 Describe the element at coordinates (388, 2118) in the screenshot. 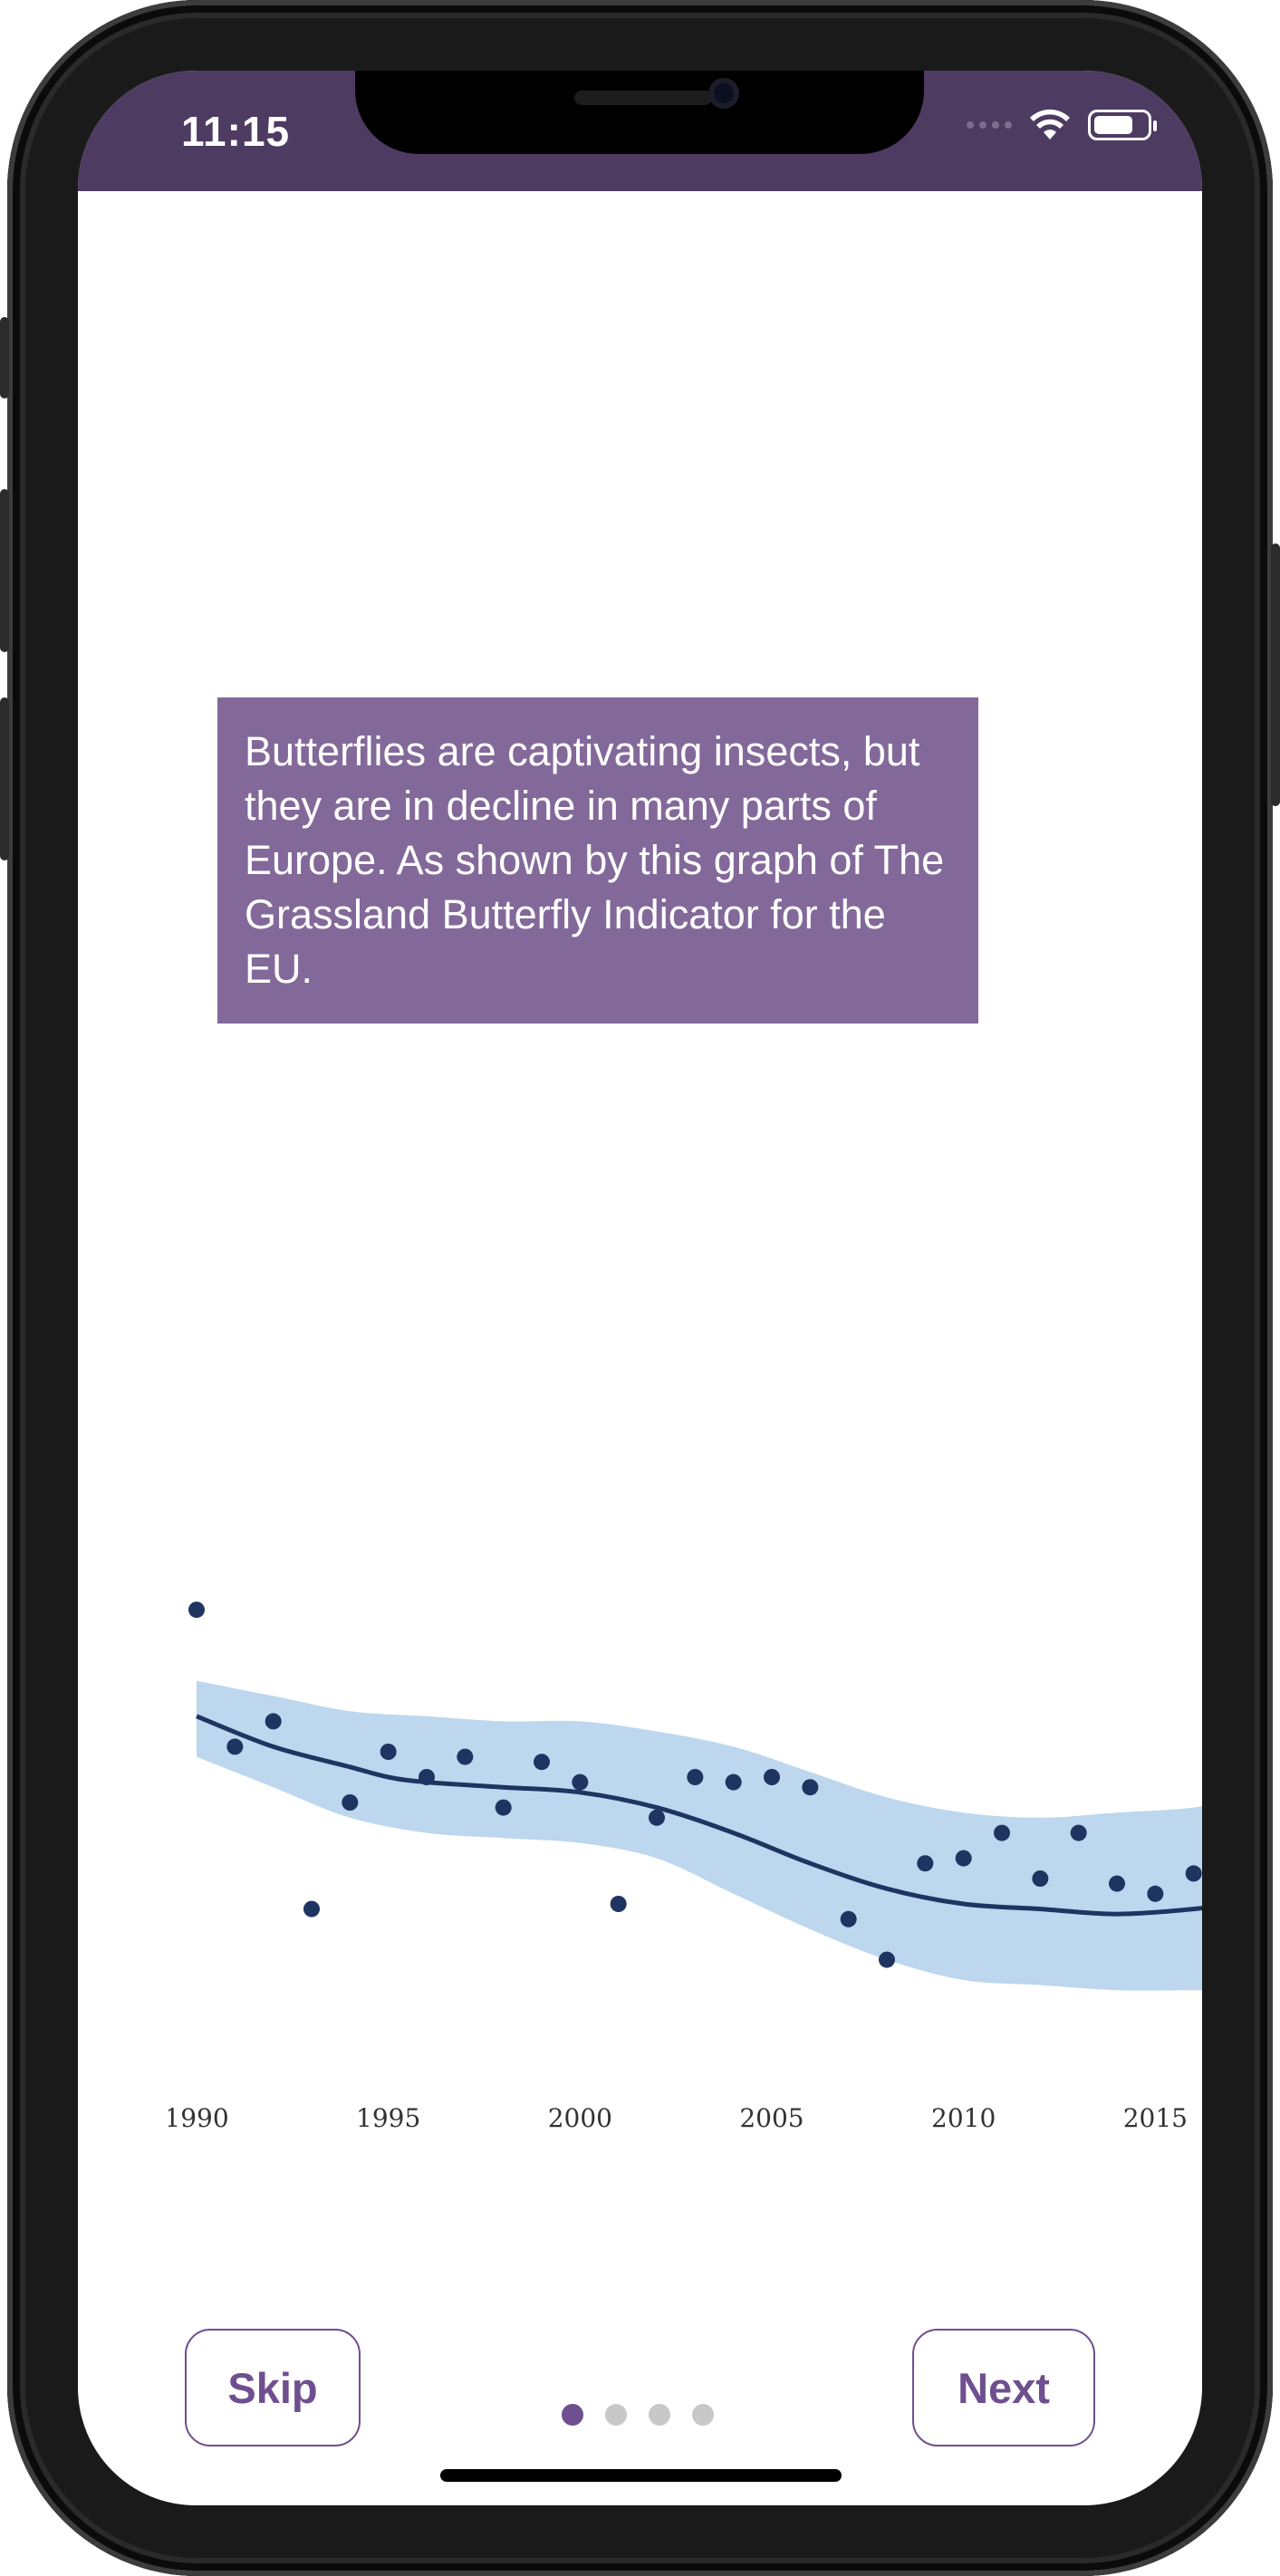

I see `x-tick-label: 1995` at that location.